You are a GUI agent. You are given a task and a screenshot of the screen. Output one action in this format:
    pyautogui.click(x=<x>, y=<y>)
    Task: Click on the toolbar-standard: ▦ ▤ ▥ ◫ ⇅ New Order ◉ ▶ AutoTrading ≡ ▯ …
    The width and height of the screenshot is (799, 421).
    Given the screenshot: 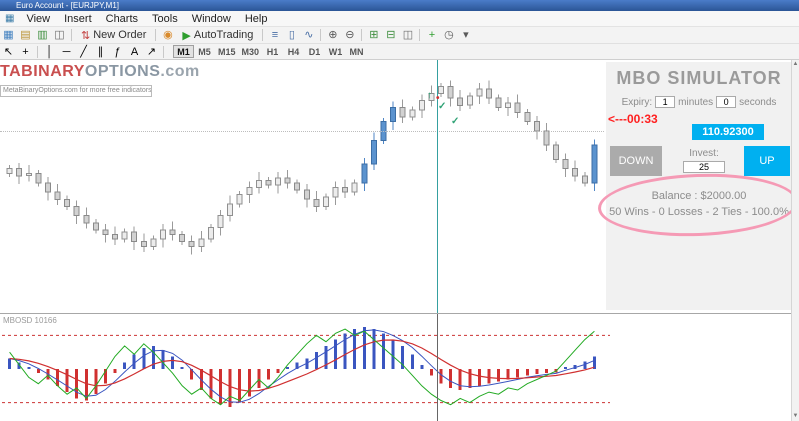 What is the action you would take?
    pyautogui.click(x=399, y=35)
    